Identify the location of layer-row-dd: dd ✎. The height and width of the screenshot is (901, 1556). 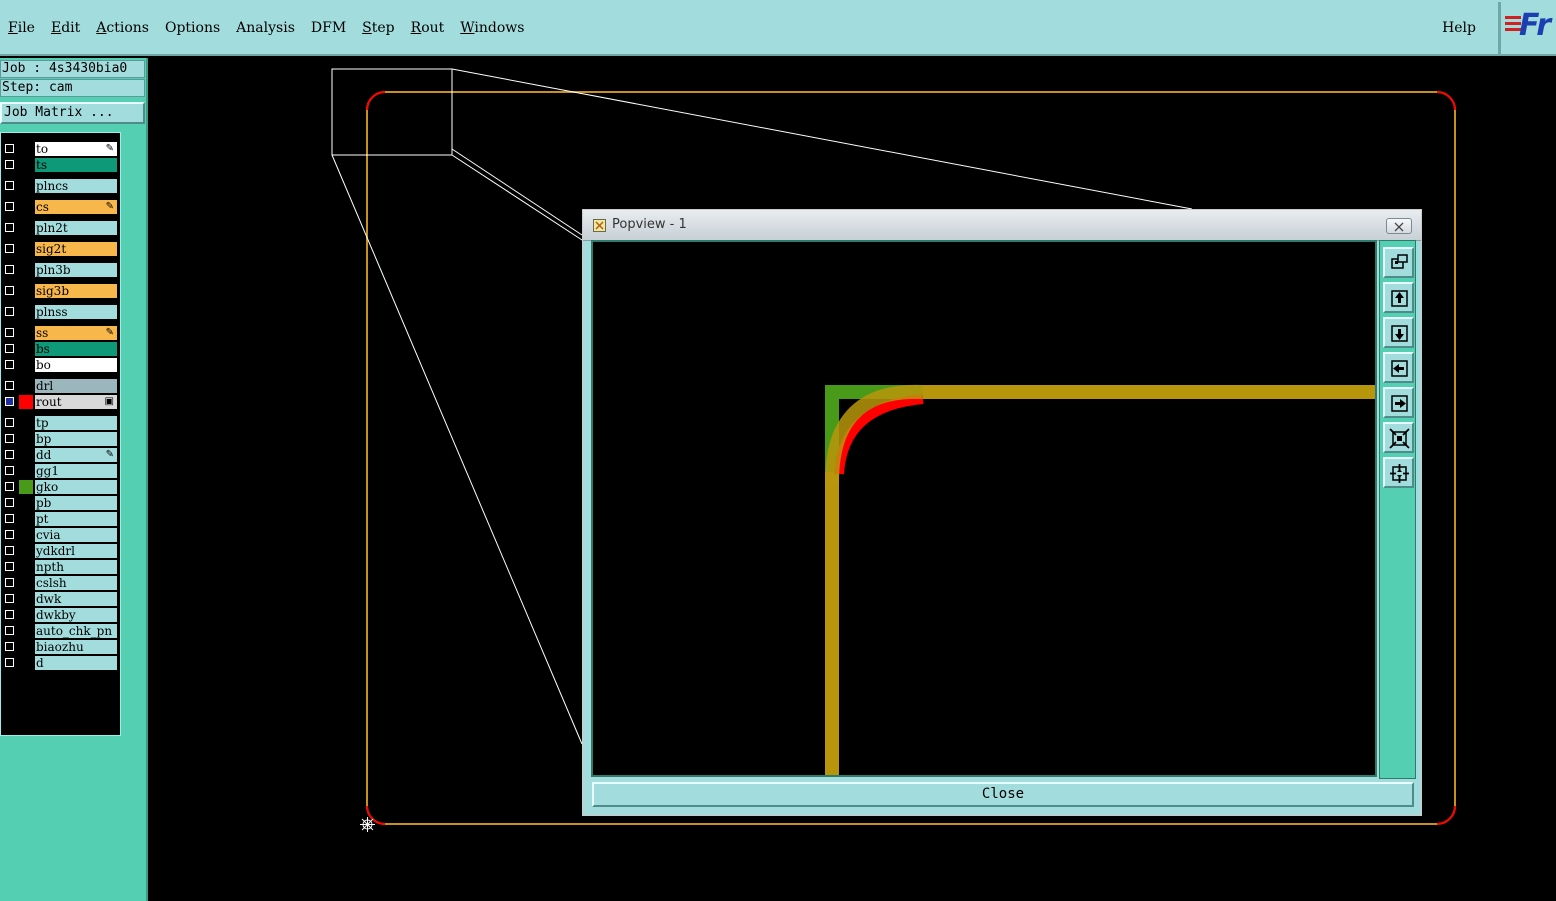
(60, 455).